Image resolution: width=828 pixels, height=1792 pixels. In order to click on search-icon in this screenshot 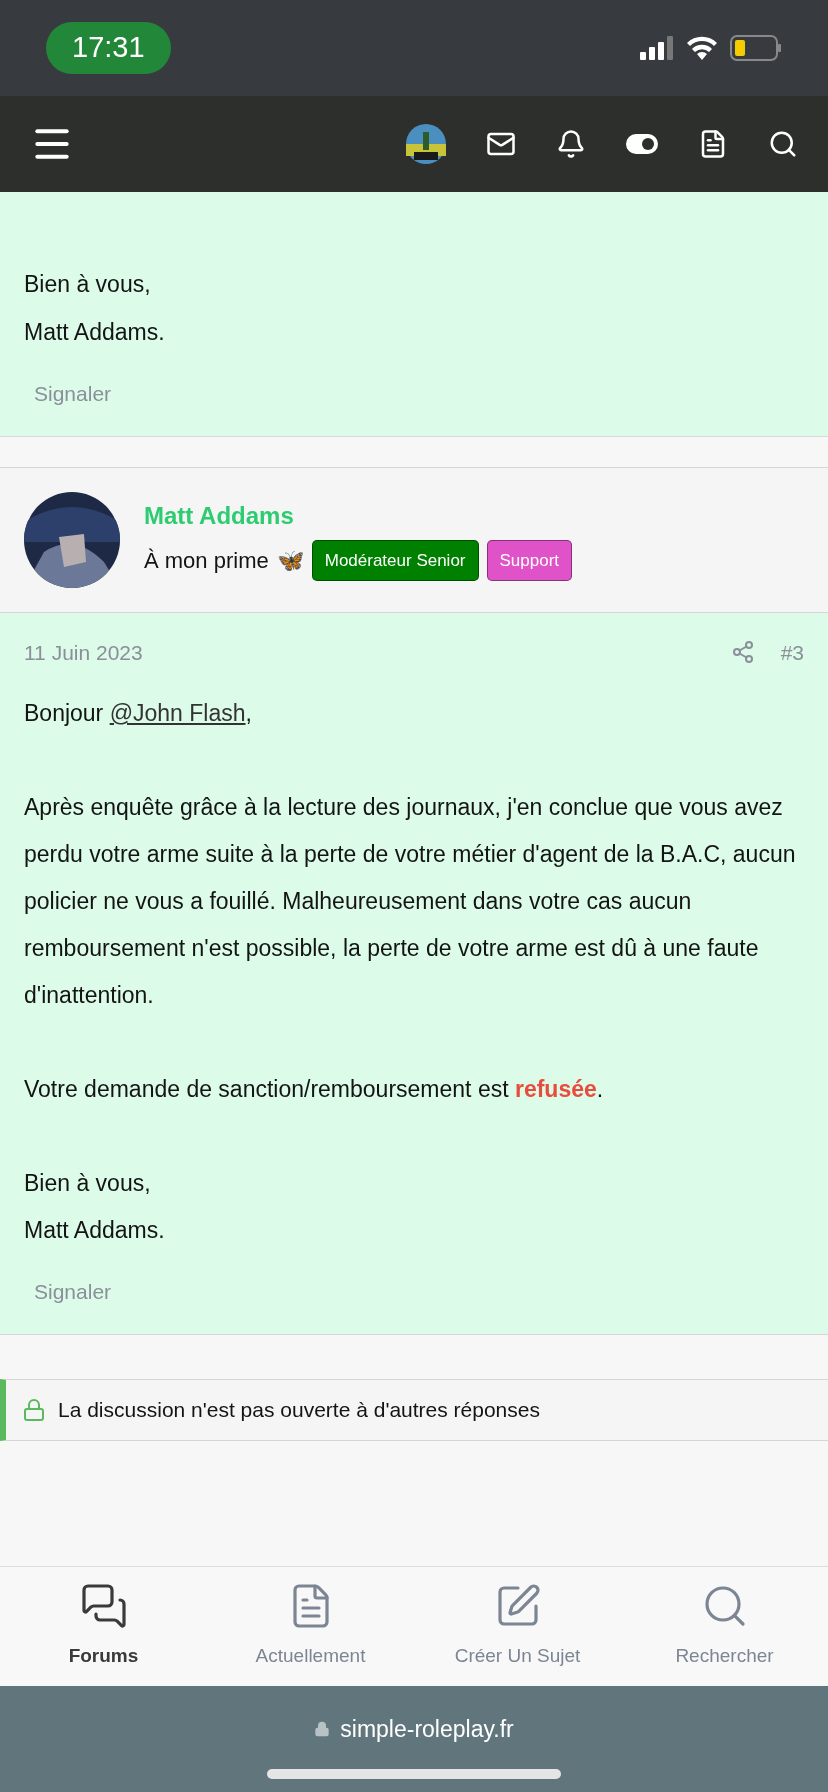, I will do `click(783, 144)`.